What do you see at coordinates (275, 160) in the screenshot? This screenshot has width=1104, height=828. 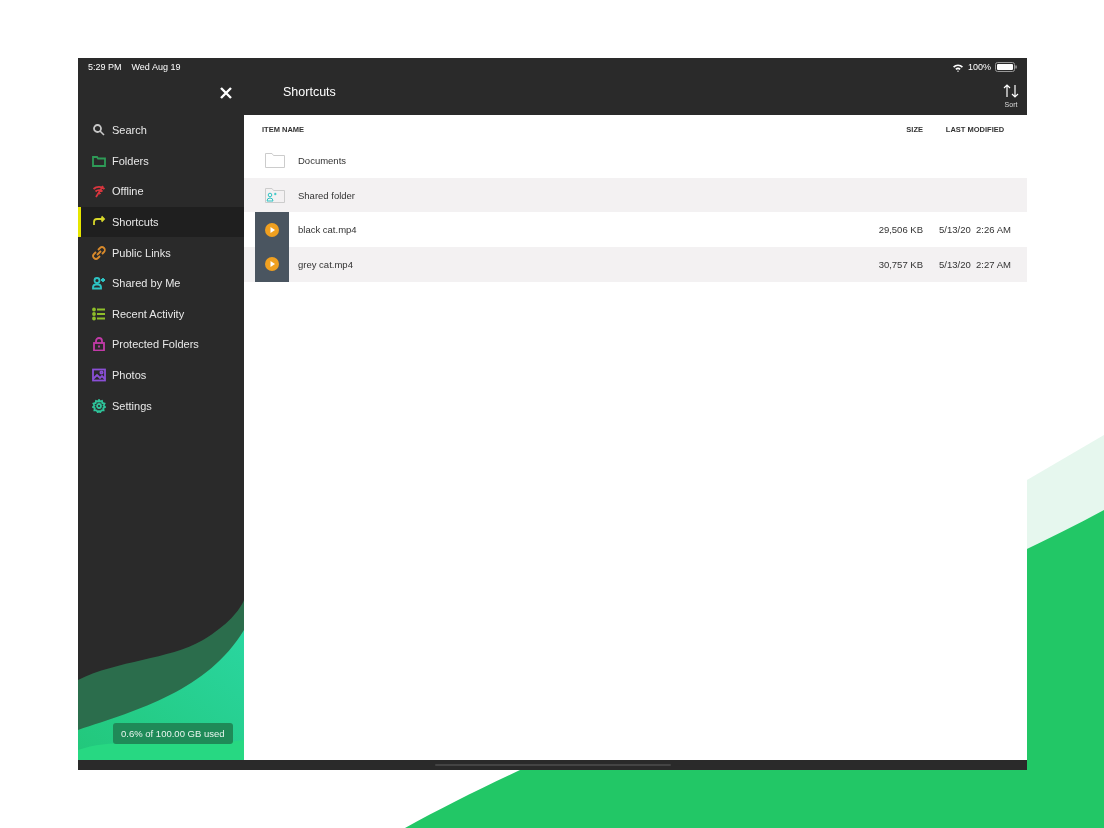 I see `folder-icon` at bounding box center [275, 160].